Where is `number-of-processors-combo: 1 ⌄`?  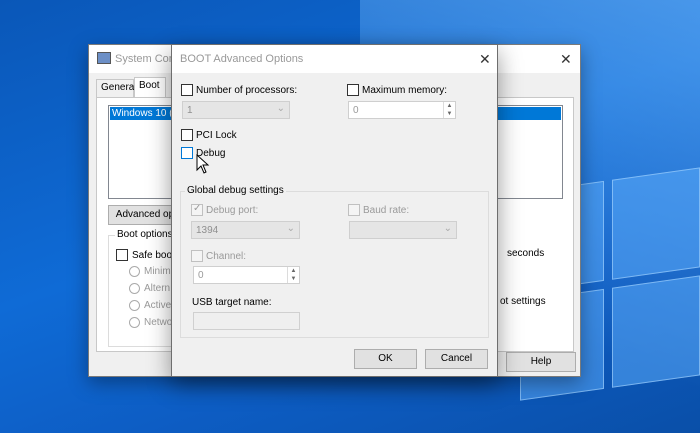 number-of-processors-combo: 1 ⌄ is located at coordinates (236, 110).